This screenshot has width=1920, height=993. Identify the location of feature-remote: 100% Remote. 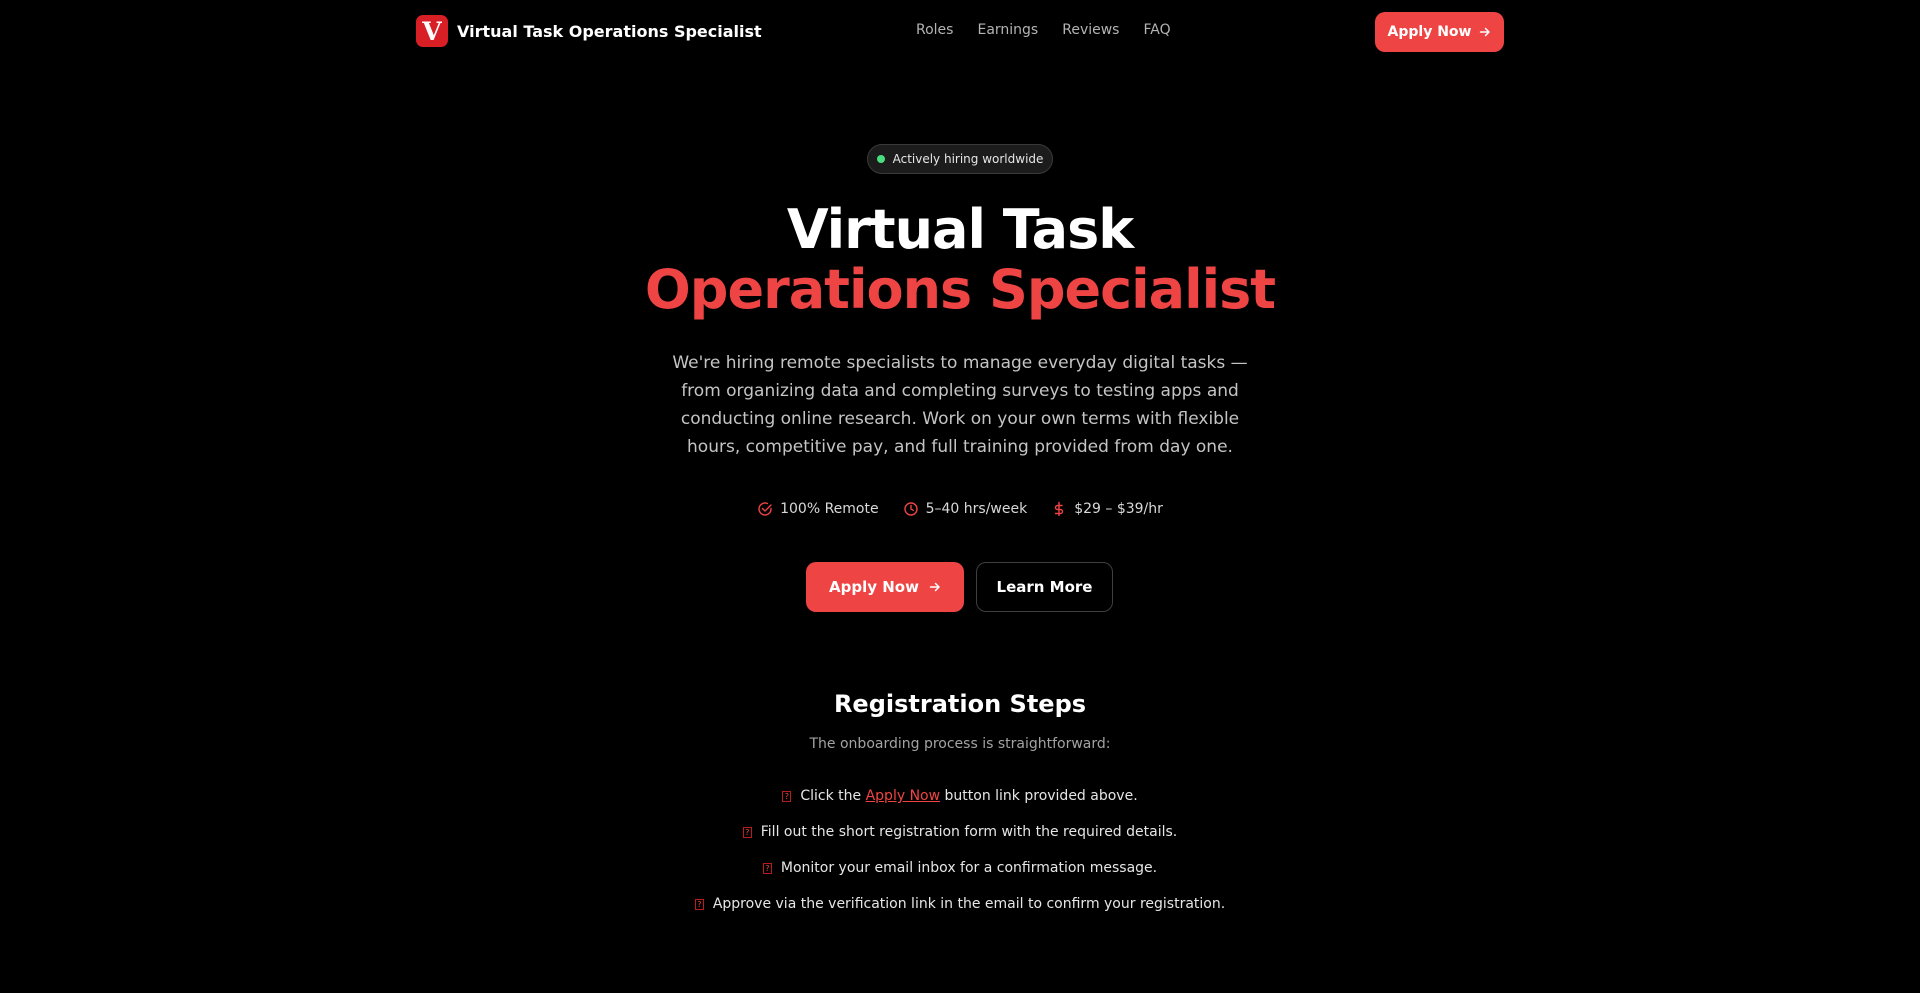
(818, 509).